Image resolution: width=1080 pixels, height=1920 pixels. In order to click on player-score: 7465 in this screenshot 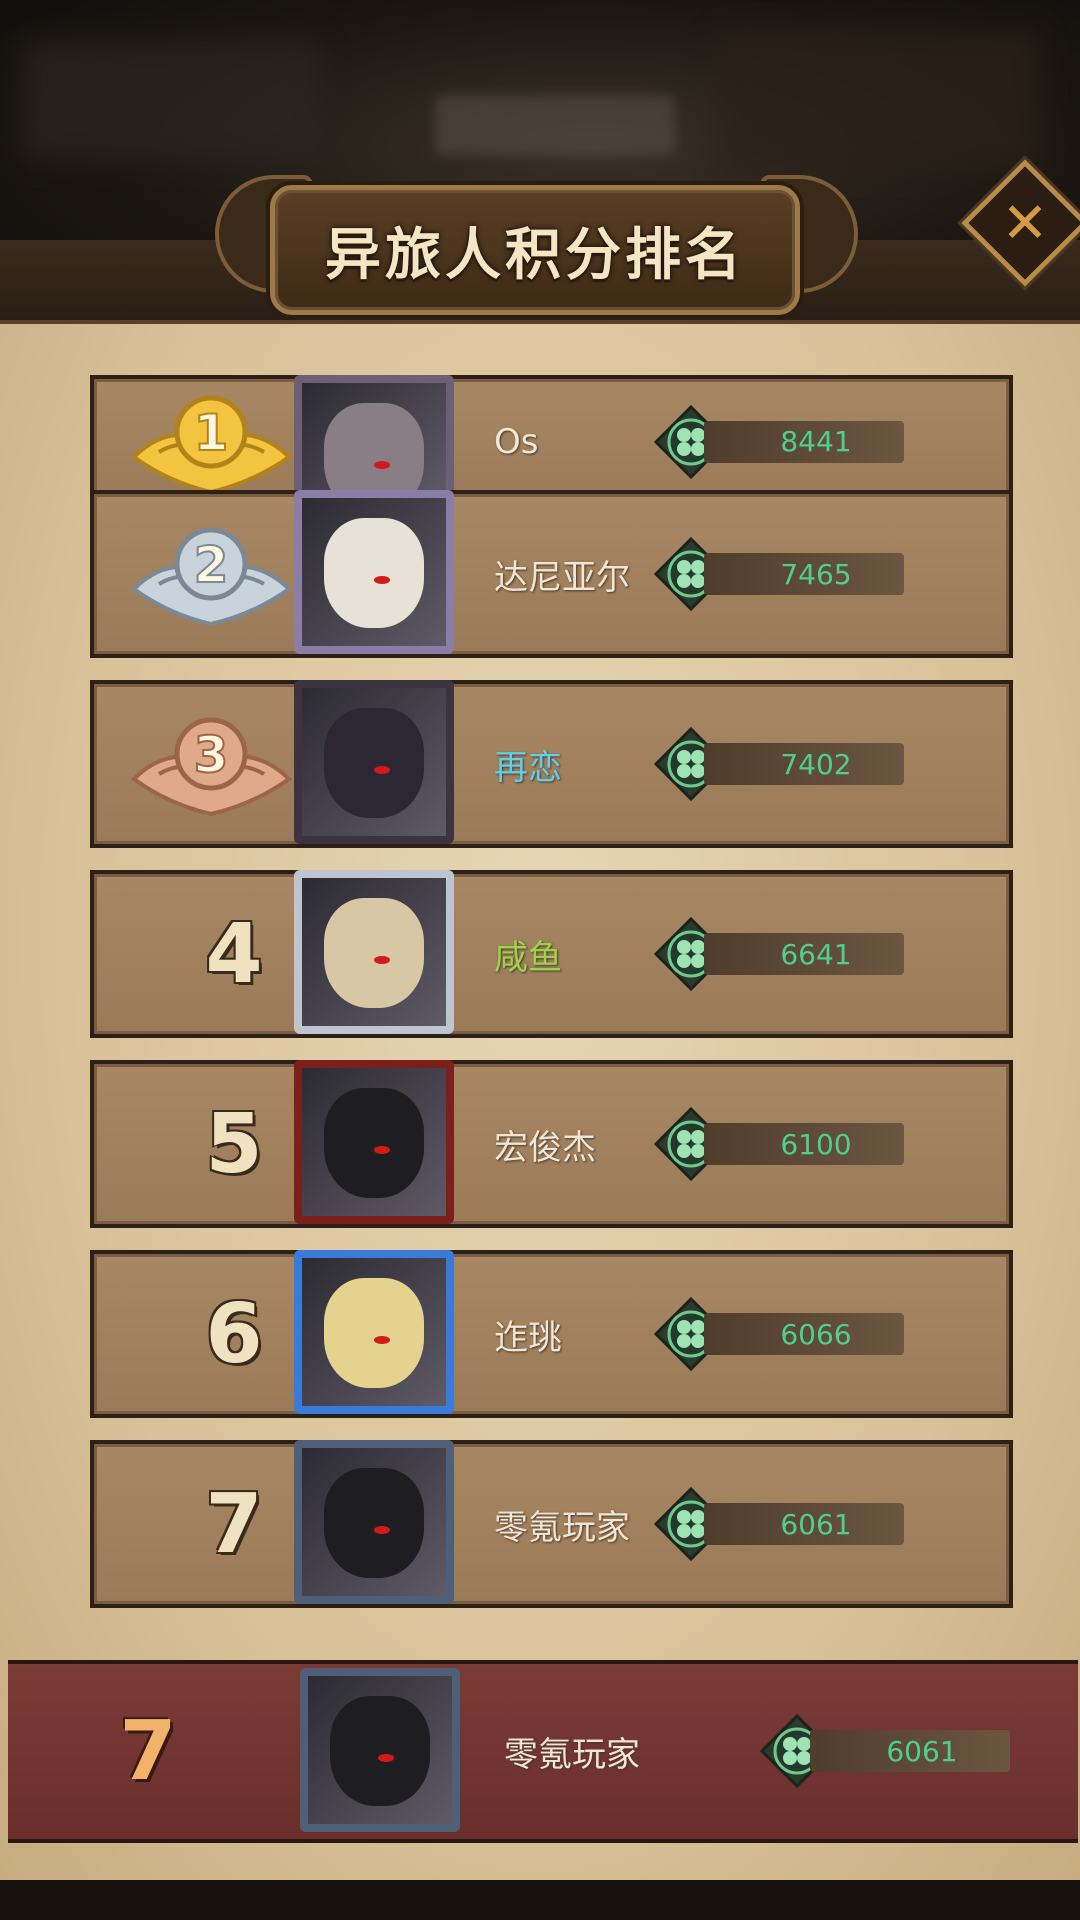, I will do `click(789, 574)`.